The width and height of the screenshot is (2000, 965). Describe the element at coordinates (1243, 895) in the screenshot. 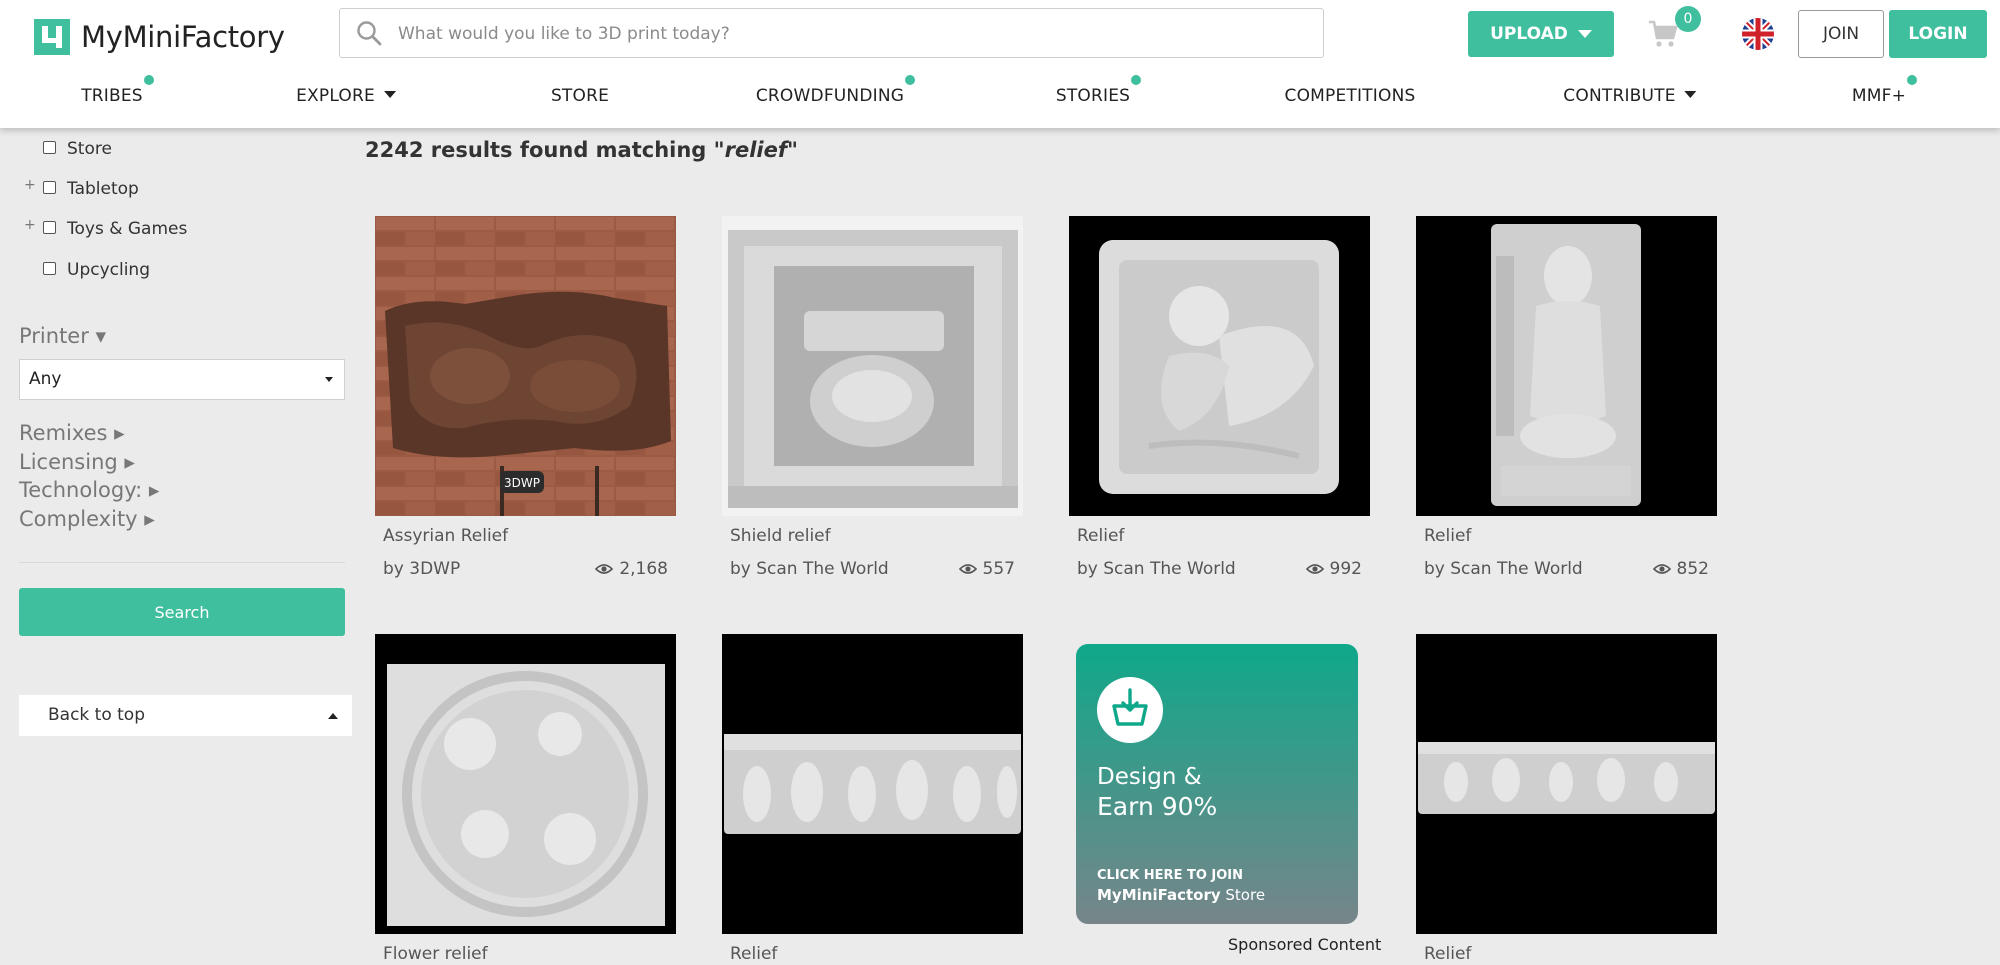

I see `ad-cta-store: Store` at that location.